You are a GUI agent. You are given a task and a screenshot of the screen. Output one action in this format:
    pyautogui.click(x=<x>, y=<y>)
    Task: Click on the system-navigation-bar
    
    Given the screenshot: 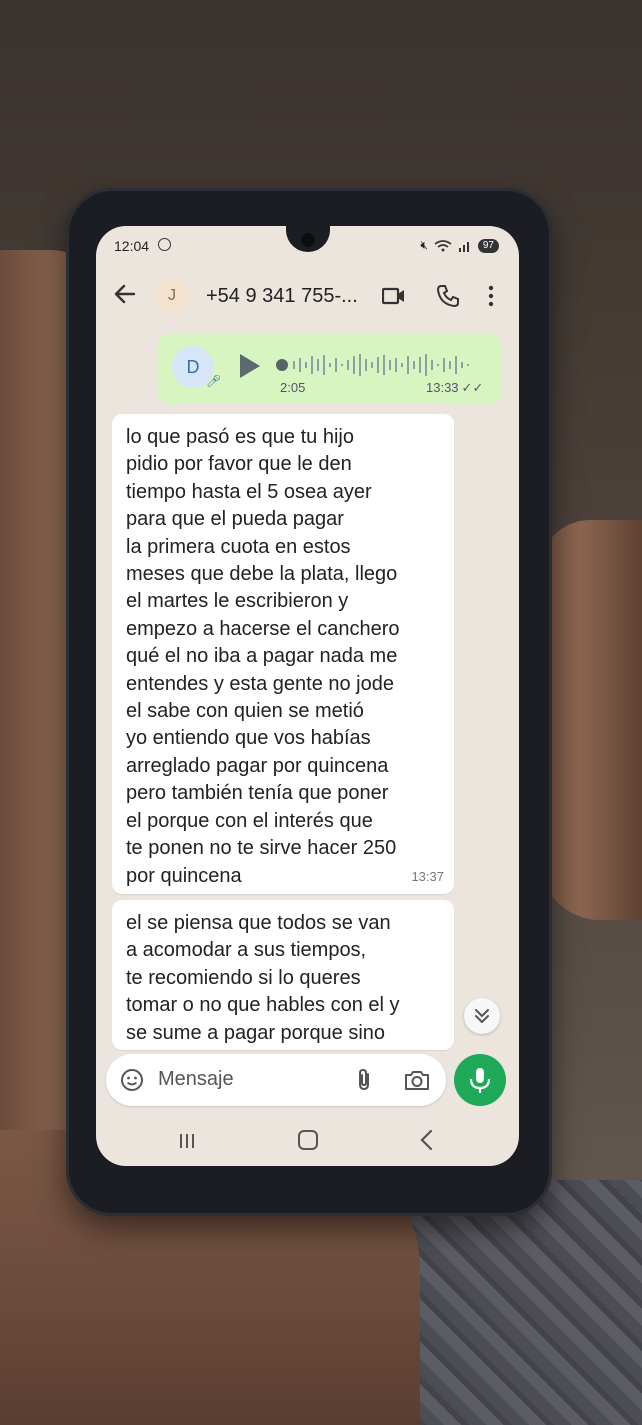 What is the action you would take?
    pyautogui.click(x=307, y=1142)
    